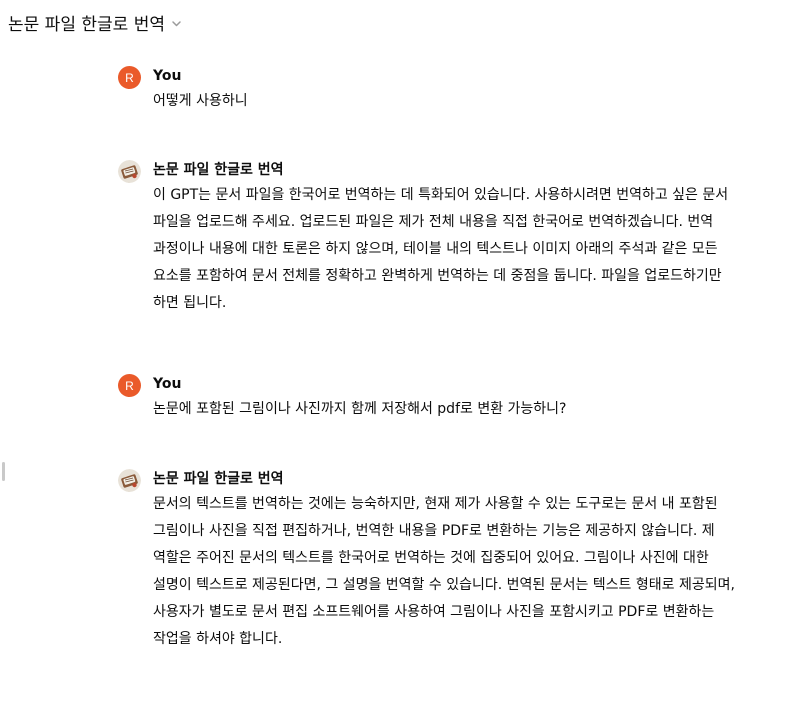 This screenshot has width=796, height=716. I want to click on sidebar-resize-handle, so click(3, 471).